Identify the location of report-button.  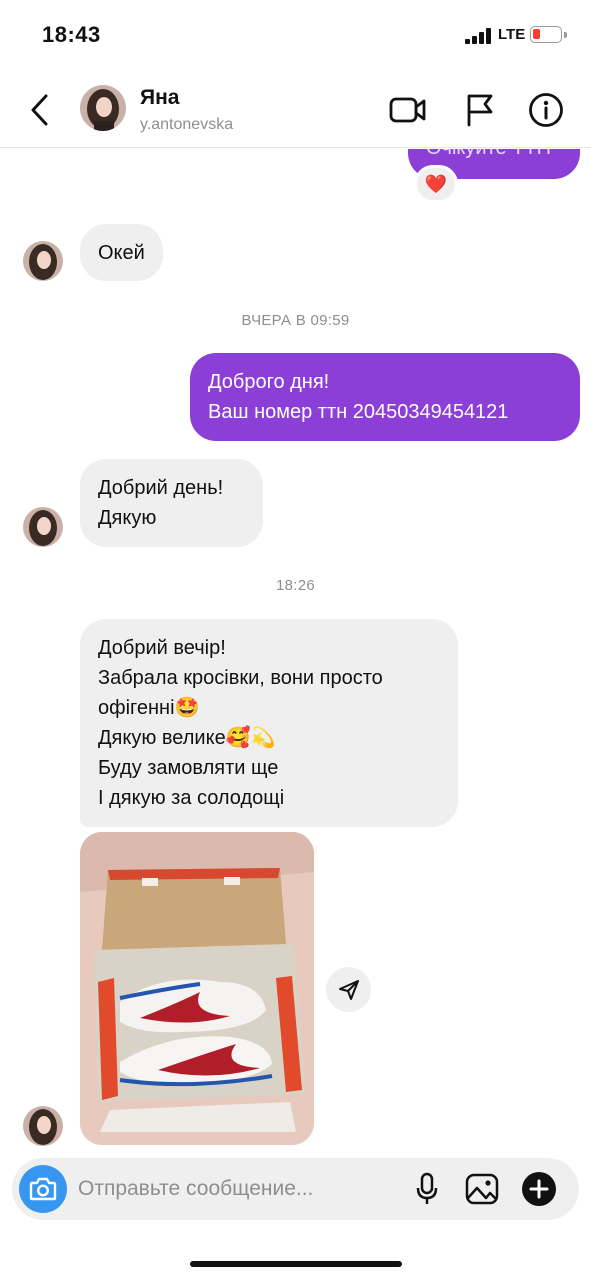
(480, 110).